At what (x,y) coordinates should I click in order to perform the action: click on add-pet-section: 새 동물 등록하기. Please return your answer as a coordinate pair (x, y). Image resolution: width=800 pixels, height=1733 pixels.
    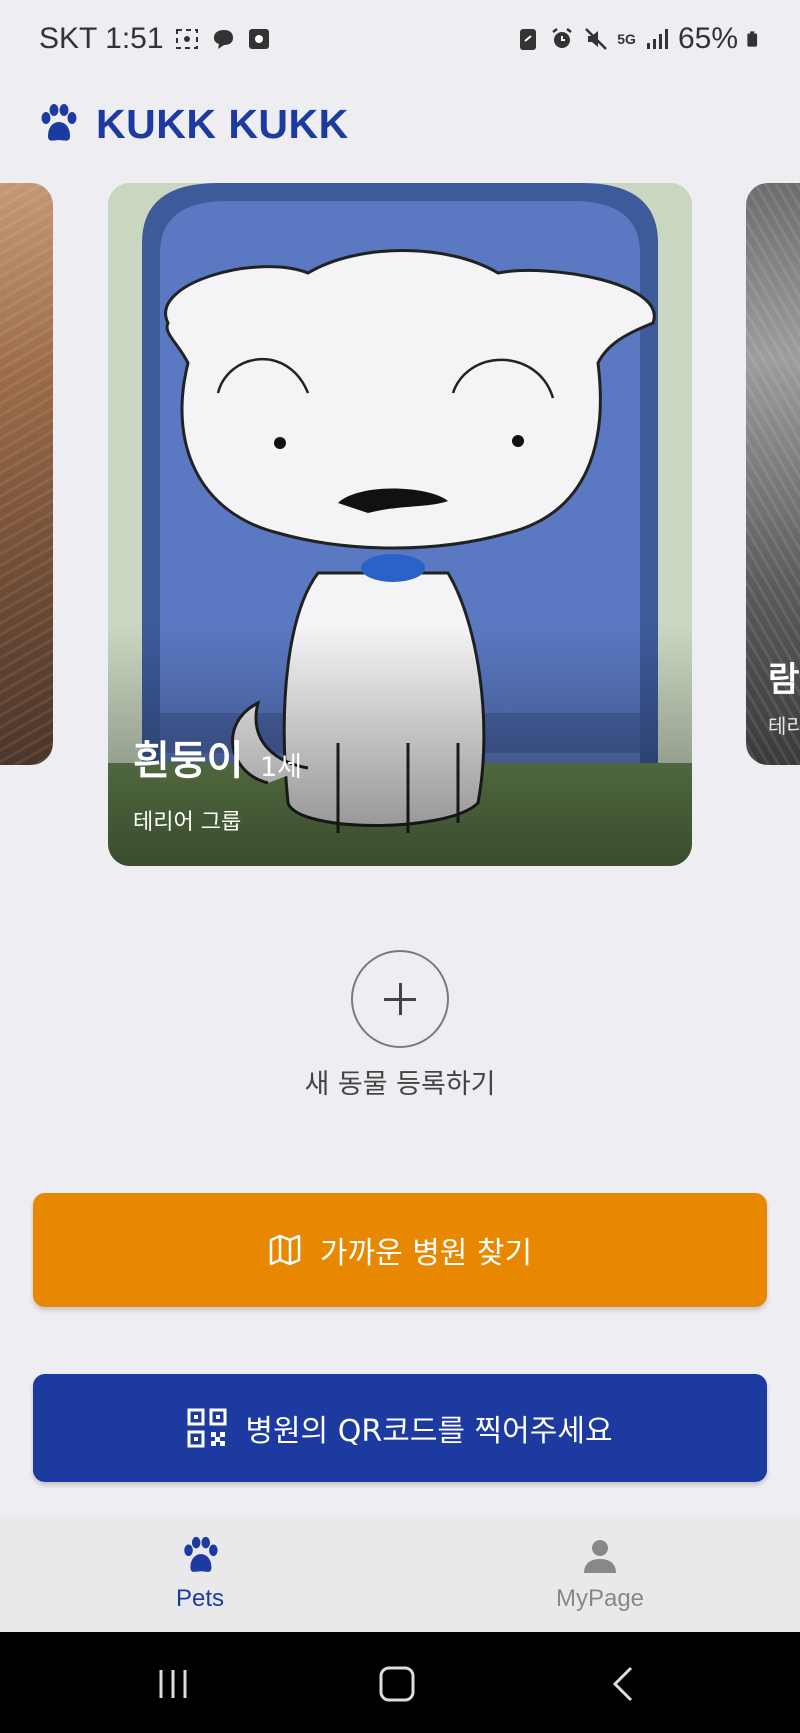
    Looking at the image, I should click on (400, 1025).